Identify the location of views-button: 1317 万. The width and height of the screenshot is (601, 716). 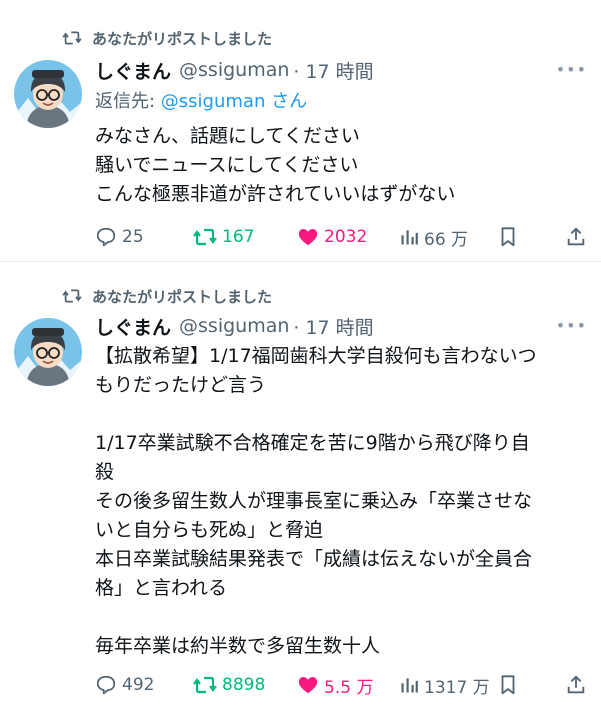
(444, 685).